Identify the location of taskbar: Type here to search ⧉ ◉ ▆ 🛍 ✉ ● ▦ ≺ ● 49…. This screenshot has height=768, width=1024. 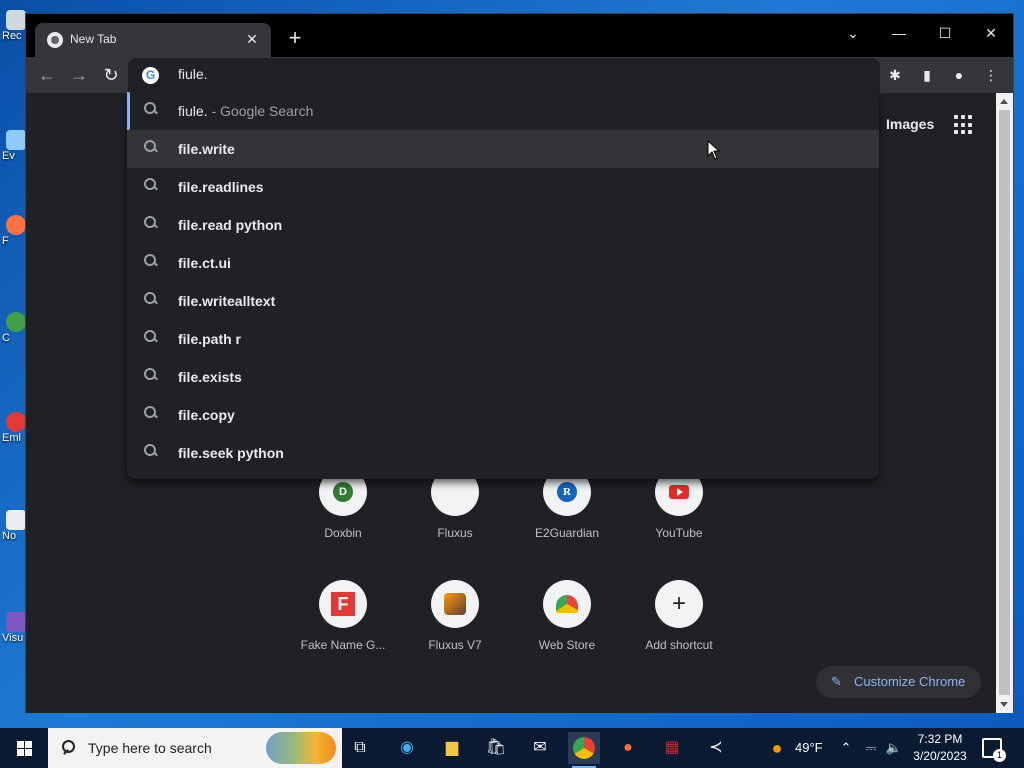
(512, 748).